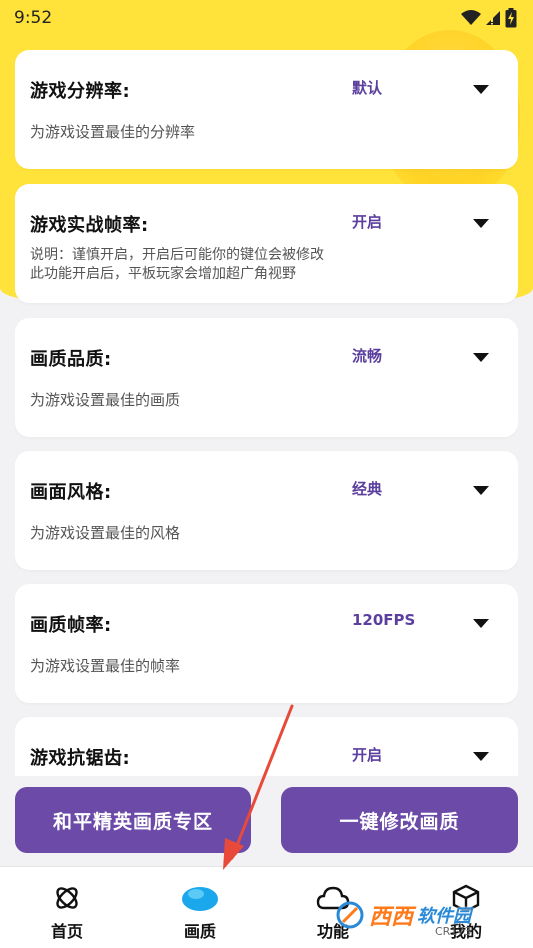  What do you see at coordinates (71, 492) in the screenshot?
I see `setting-title: 画面风格:` at bounding box center [71, 492].